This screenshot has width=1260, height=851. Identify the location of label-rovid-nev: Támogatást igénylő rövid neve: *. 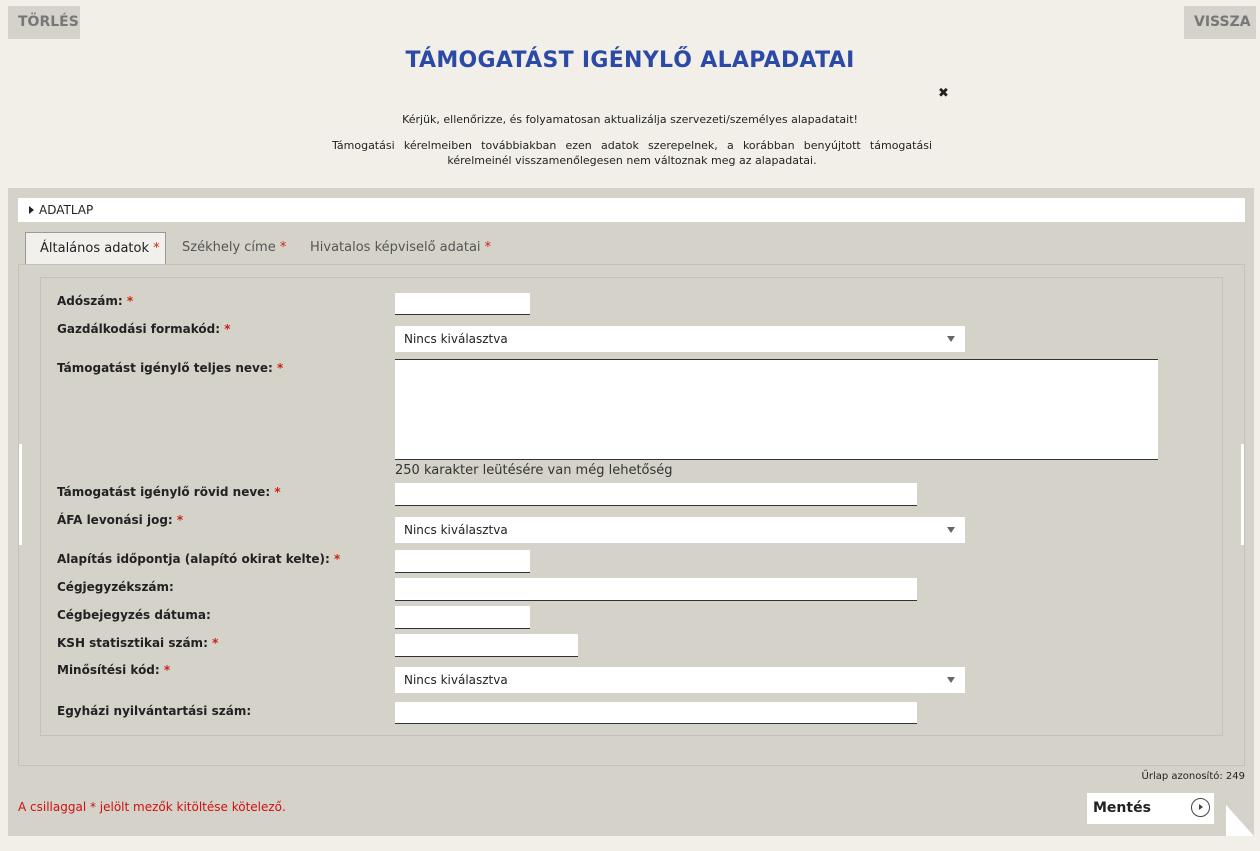
(169, 492).